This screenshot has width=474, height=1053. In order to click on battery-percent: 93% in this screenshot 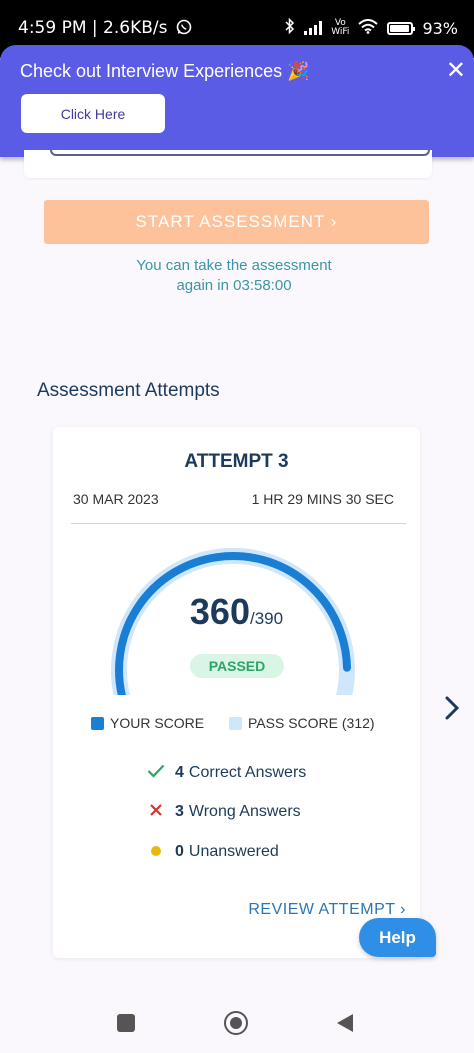, I will do `click(440, 28)`.